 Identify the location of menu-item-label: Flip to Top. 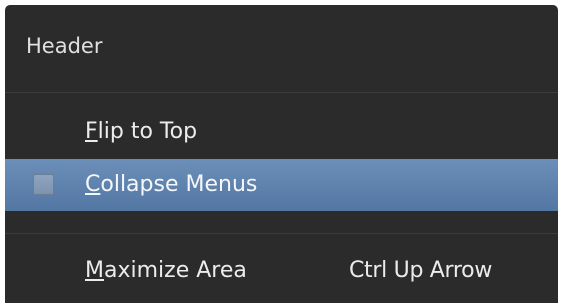
(141, 131).